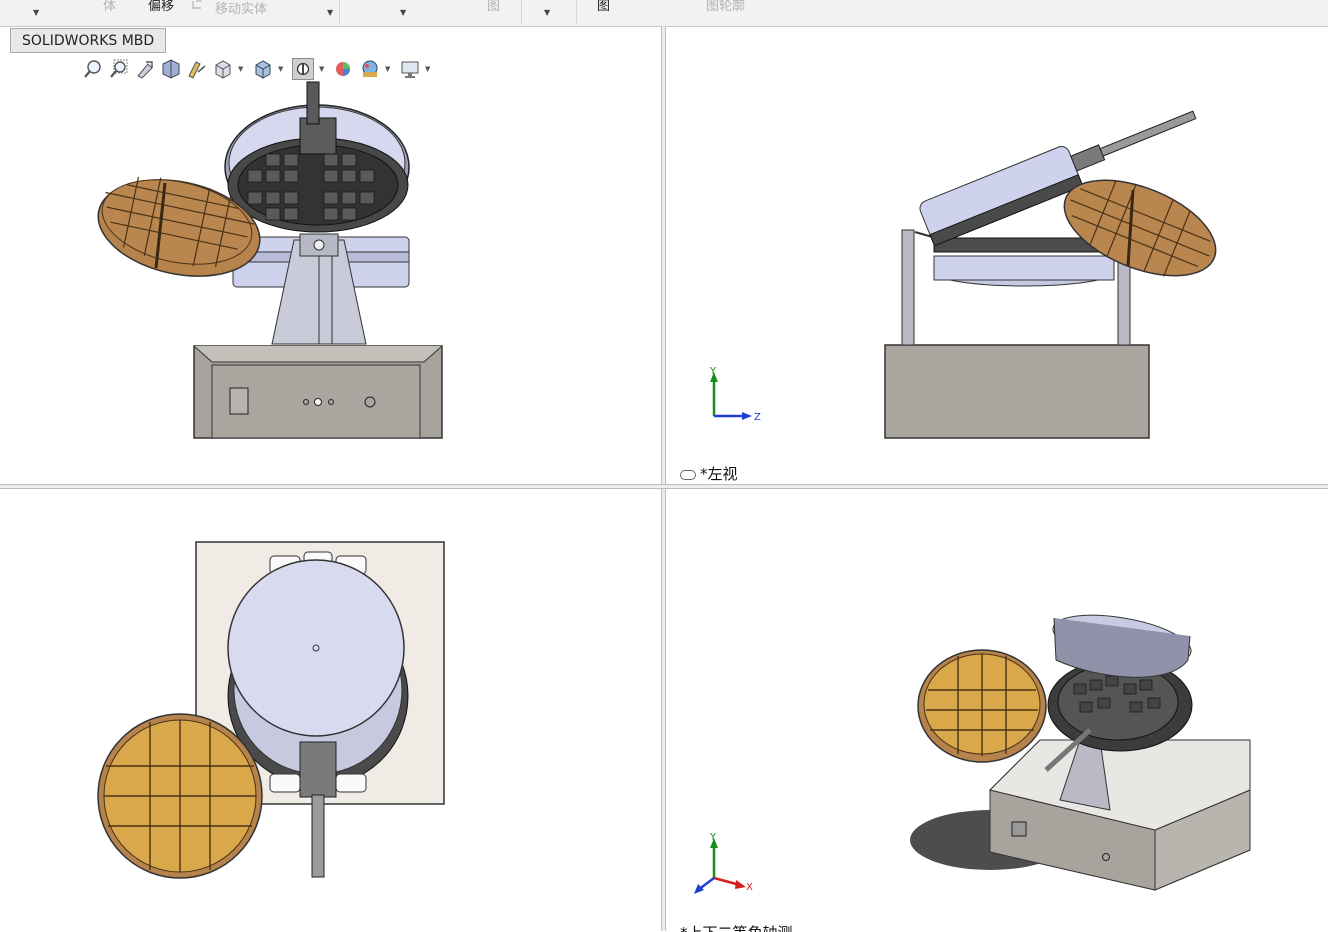  Describe the element at coordinates (493, 7) in the screenshot. I see `ribbon-item-graph-1: 图` at that location.